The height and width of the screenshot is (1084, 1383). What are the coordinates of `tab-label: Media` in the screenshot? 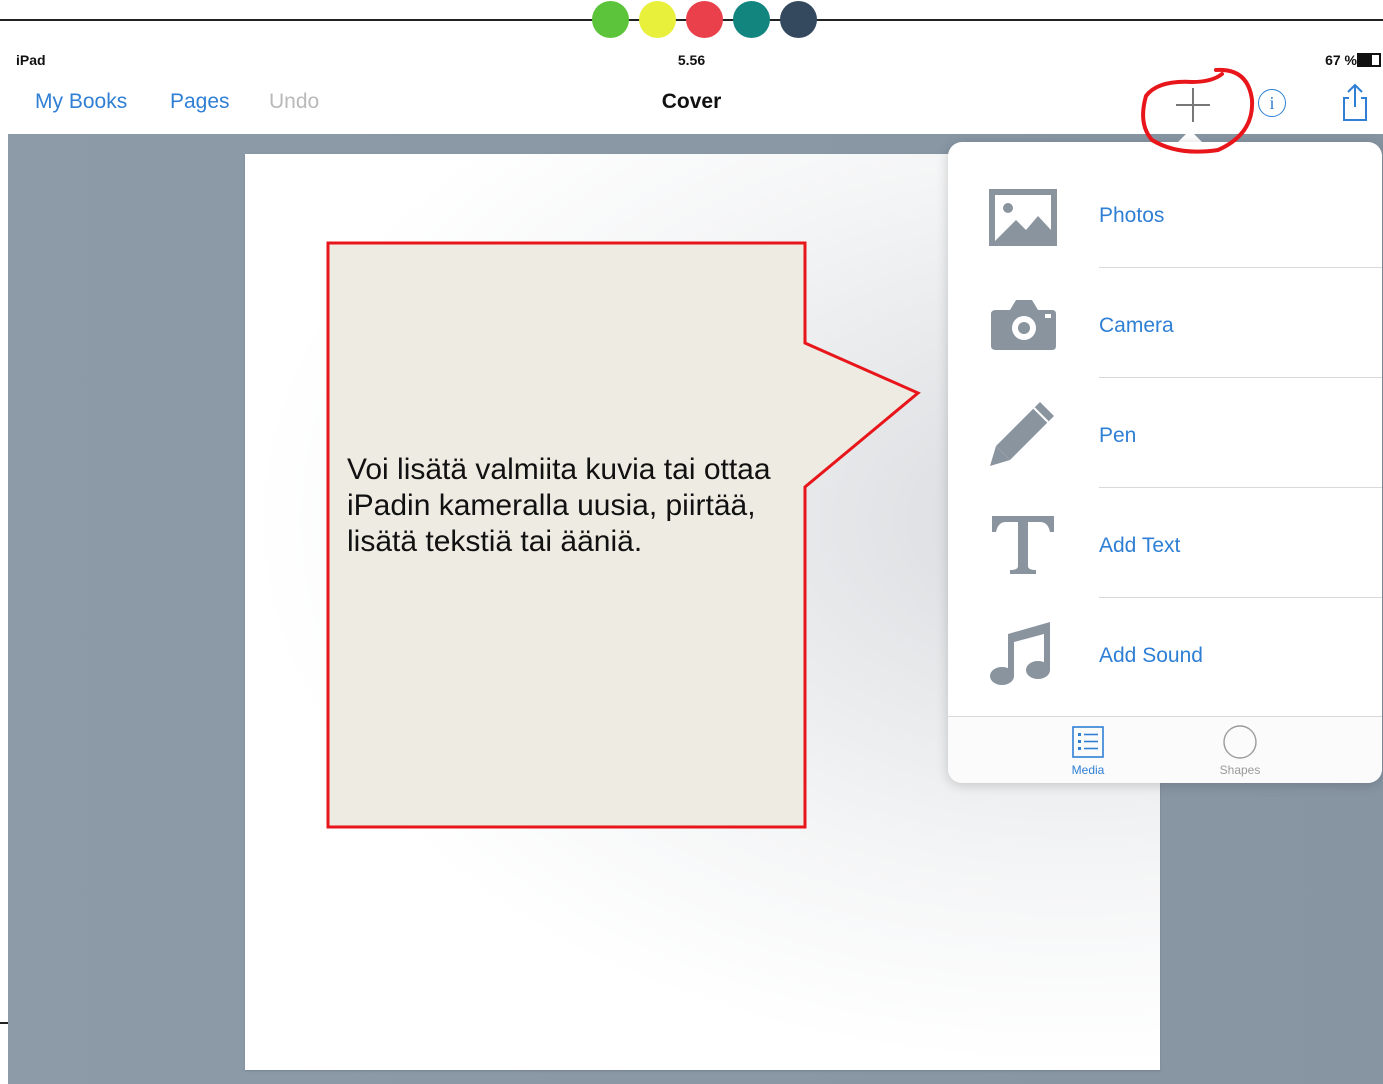 It's located at (1088, 770).